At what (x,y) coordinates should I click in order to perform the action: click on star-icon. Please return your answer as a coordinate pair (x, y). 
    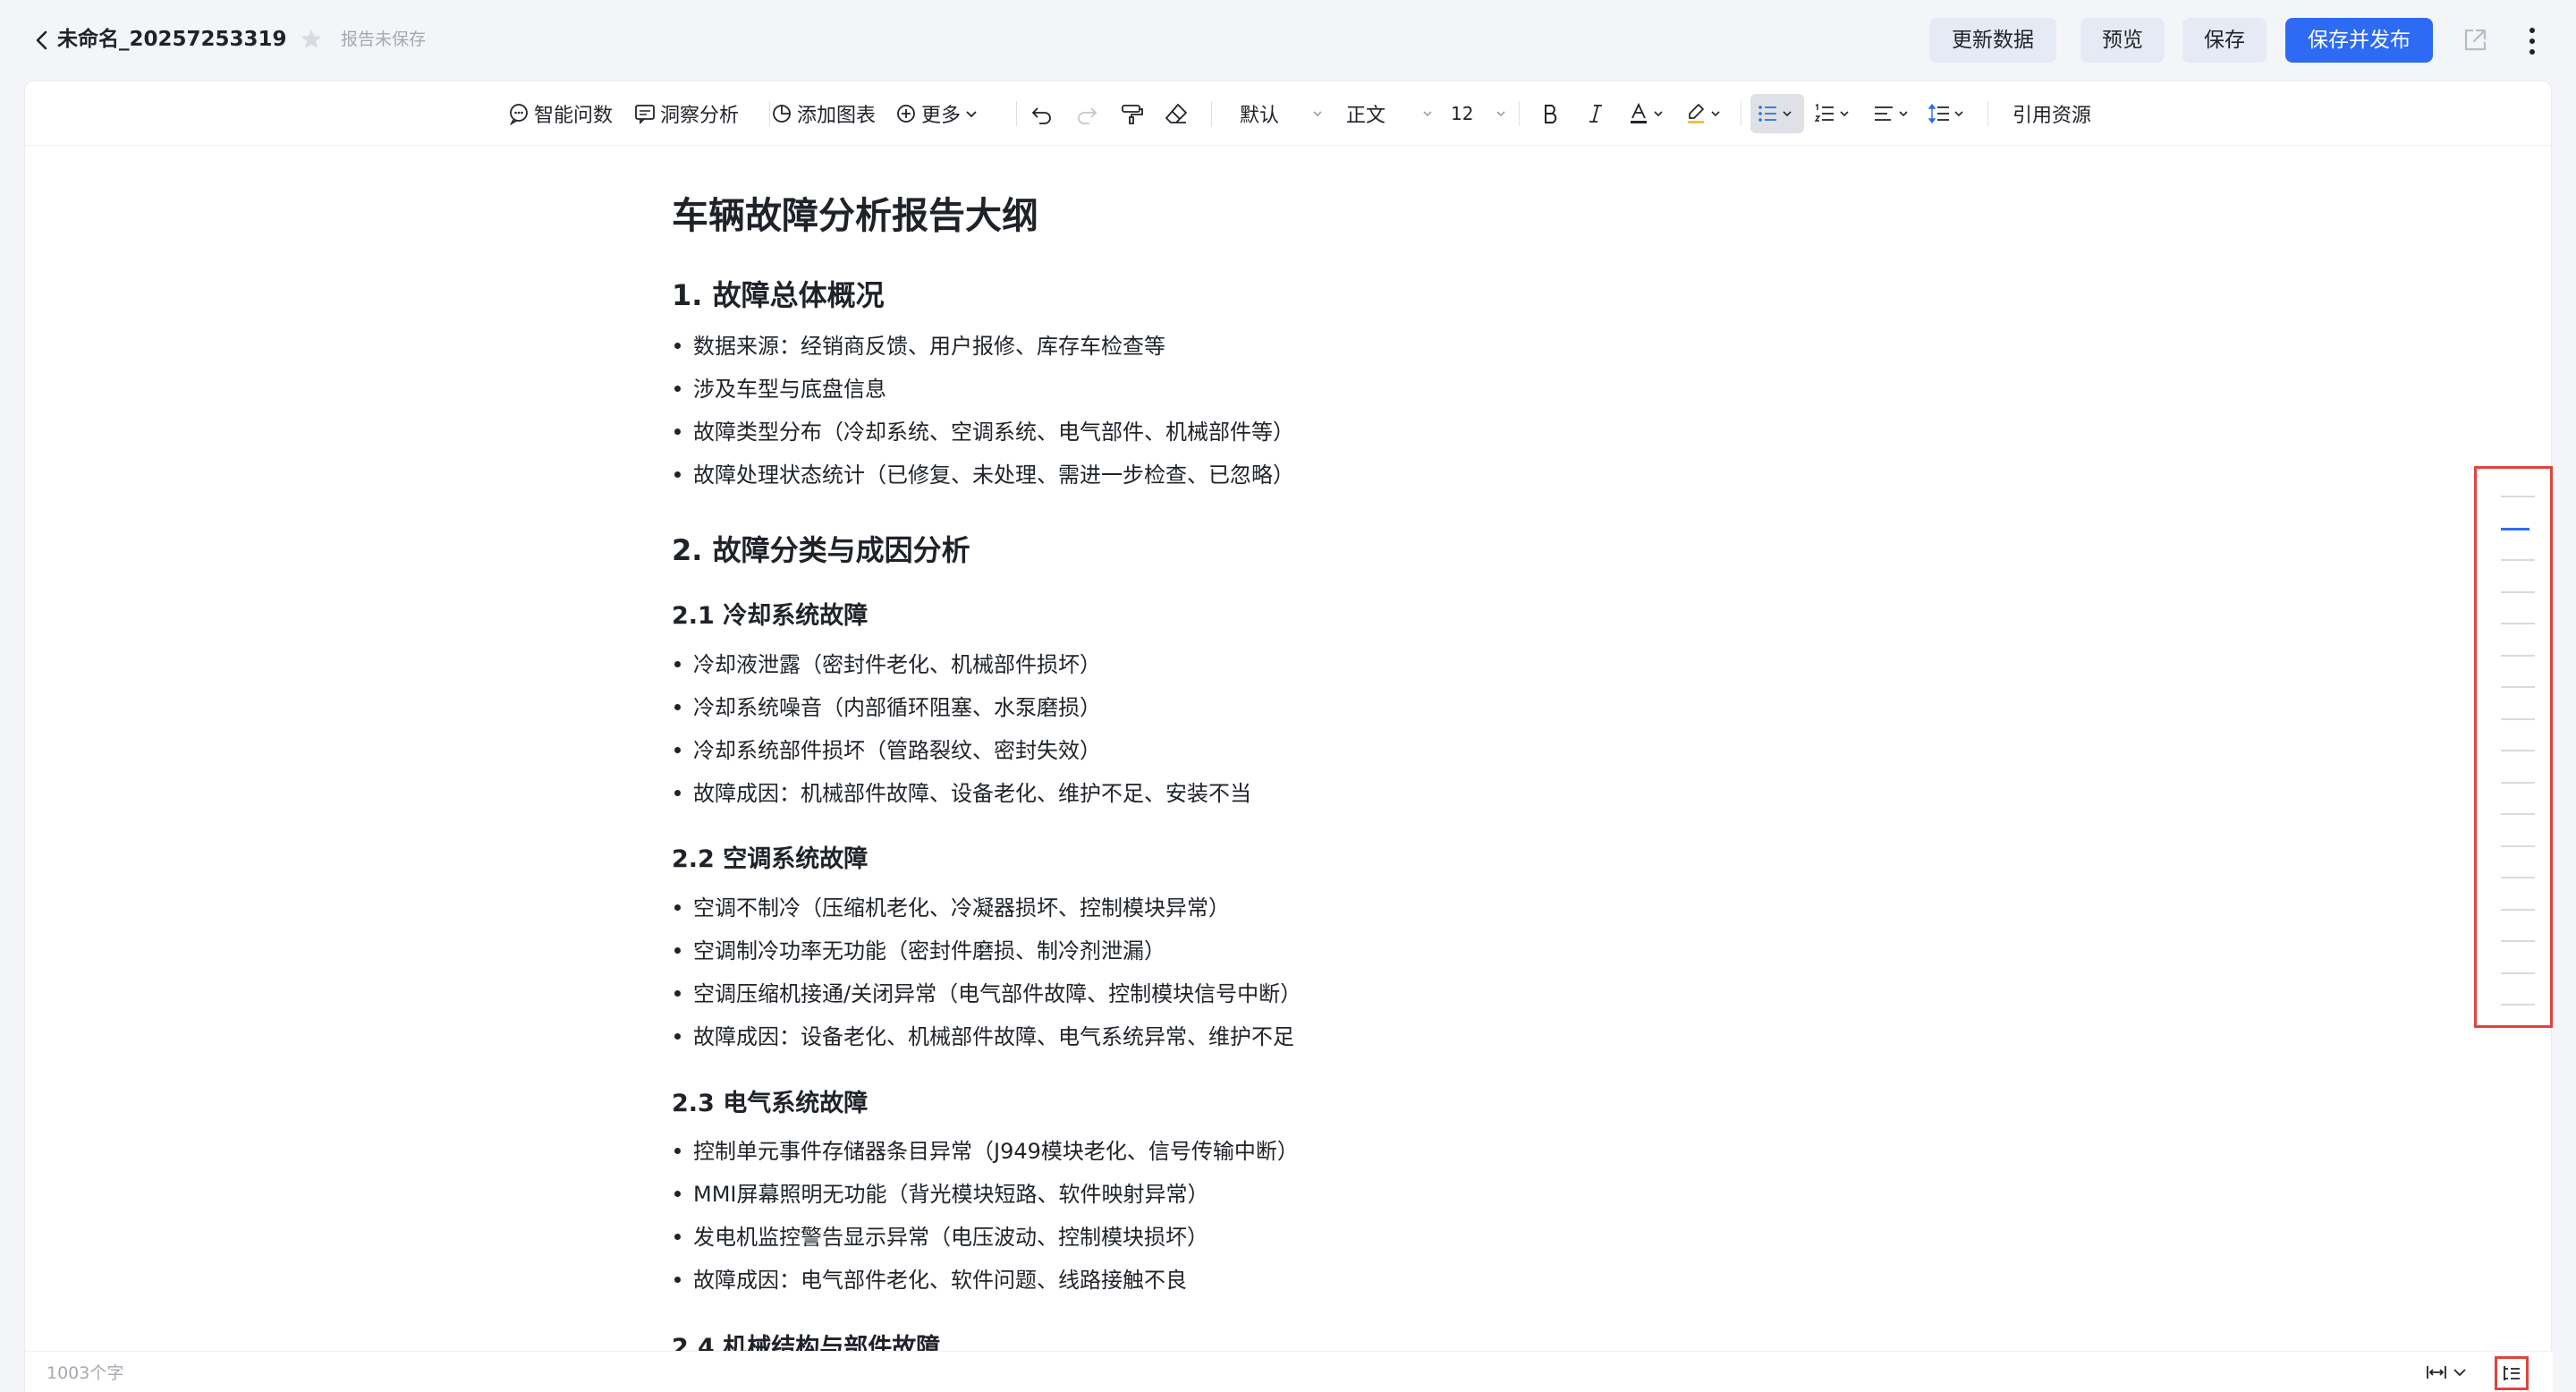
    Looking at the image, I should click on (311, 39).